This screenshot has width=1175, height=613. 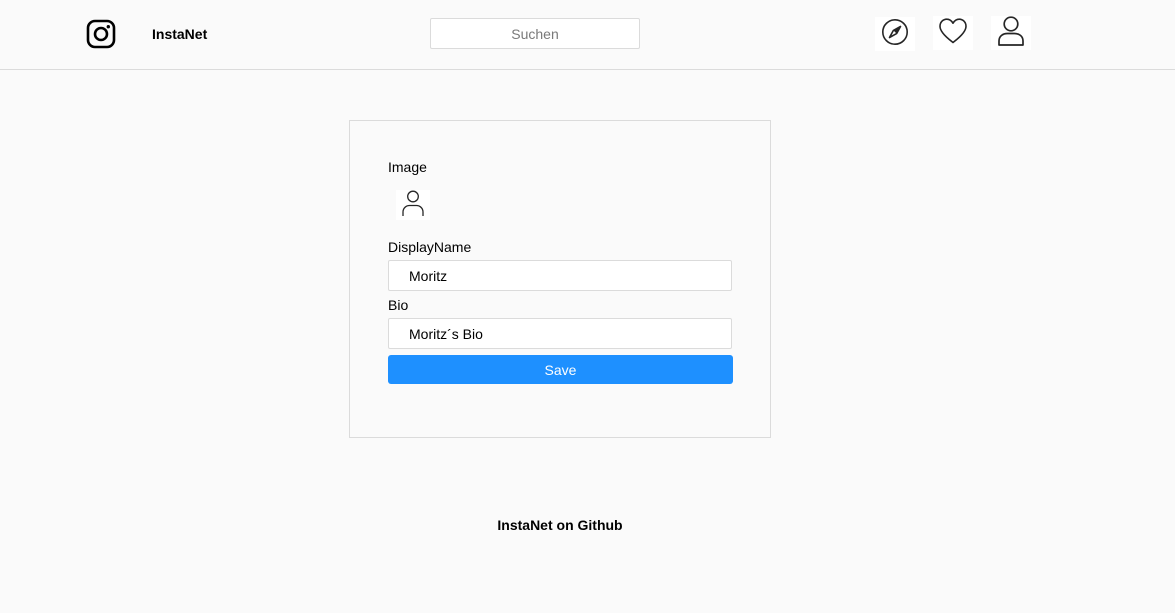 I want to click on profile-image-picker, so click(x=413, y=205).